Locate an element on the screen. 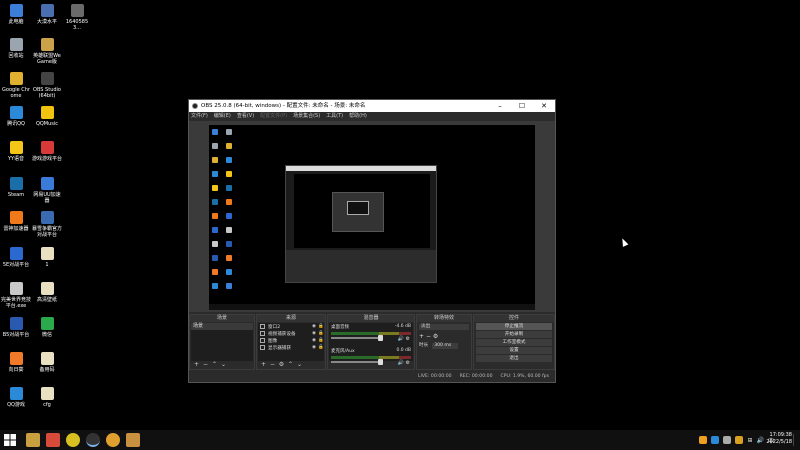 The height and width of the screenshot is (450, 800). desktop-icon: 英雄联盟WeGame版 is located at coordinates (47, 51).